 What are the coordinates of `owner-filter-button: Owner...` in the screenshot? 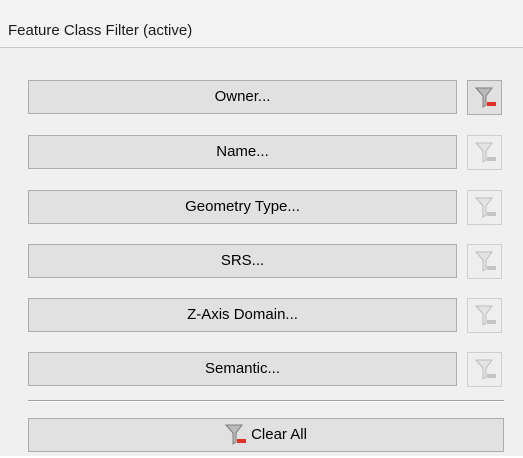 It's located at (242, 97).